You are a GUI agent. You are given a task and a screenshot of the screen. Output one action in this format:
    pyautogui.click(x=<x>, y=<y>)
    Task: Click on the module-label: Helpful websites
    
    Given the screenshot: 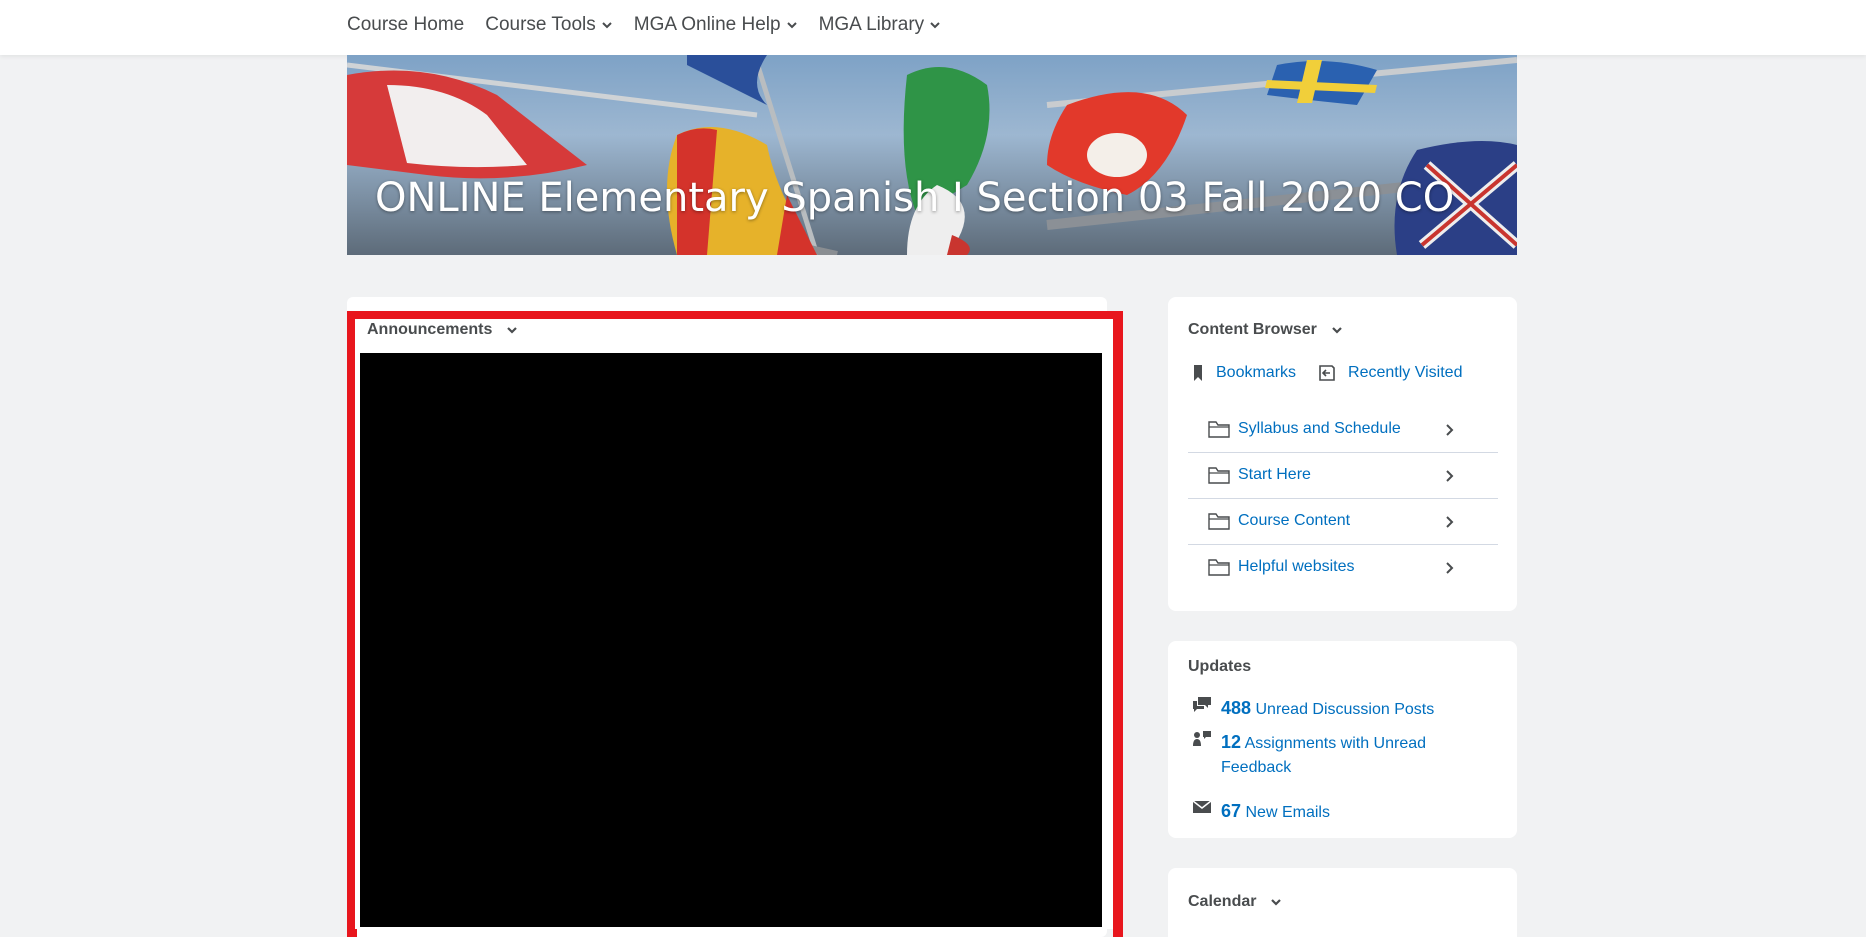 What is the action you would take?
    pyautogui.click(x=1296, y=566)
    